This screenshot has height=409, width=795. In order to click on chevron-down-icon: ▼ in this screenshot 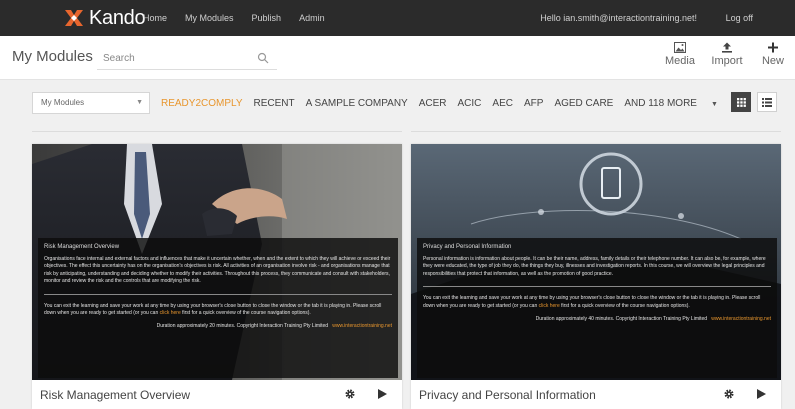, I will do `click(139, 102)`.